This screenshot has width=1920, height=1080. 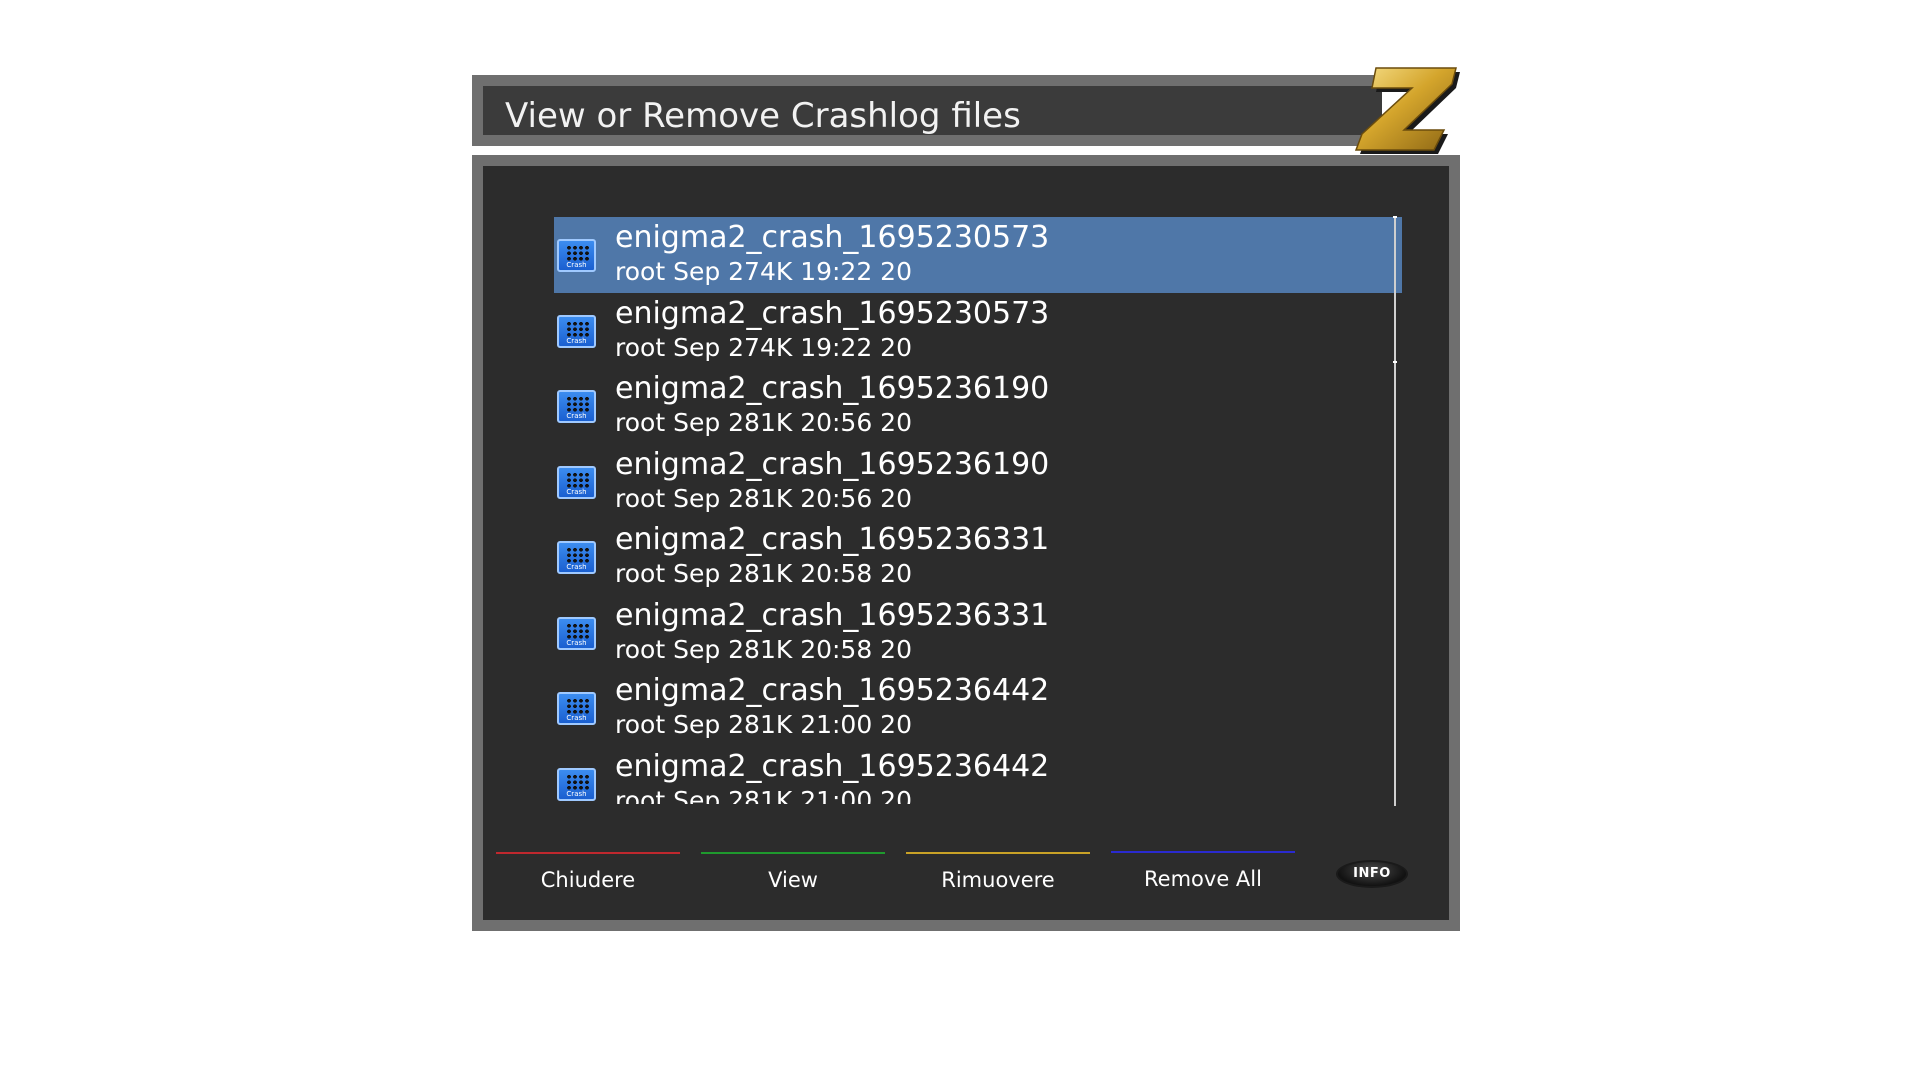 I want to click on brand-logo, so click(x=1407, y=110).